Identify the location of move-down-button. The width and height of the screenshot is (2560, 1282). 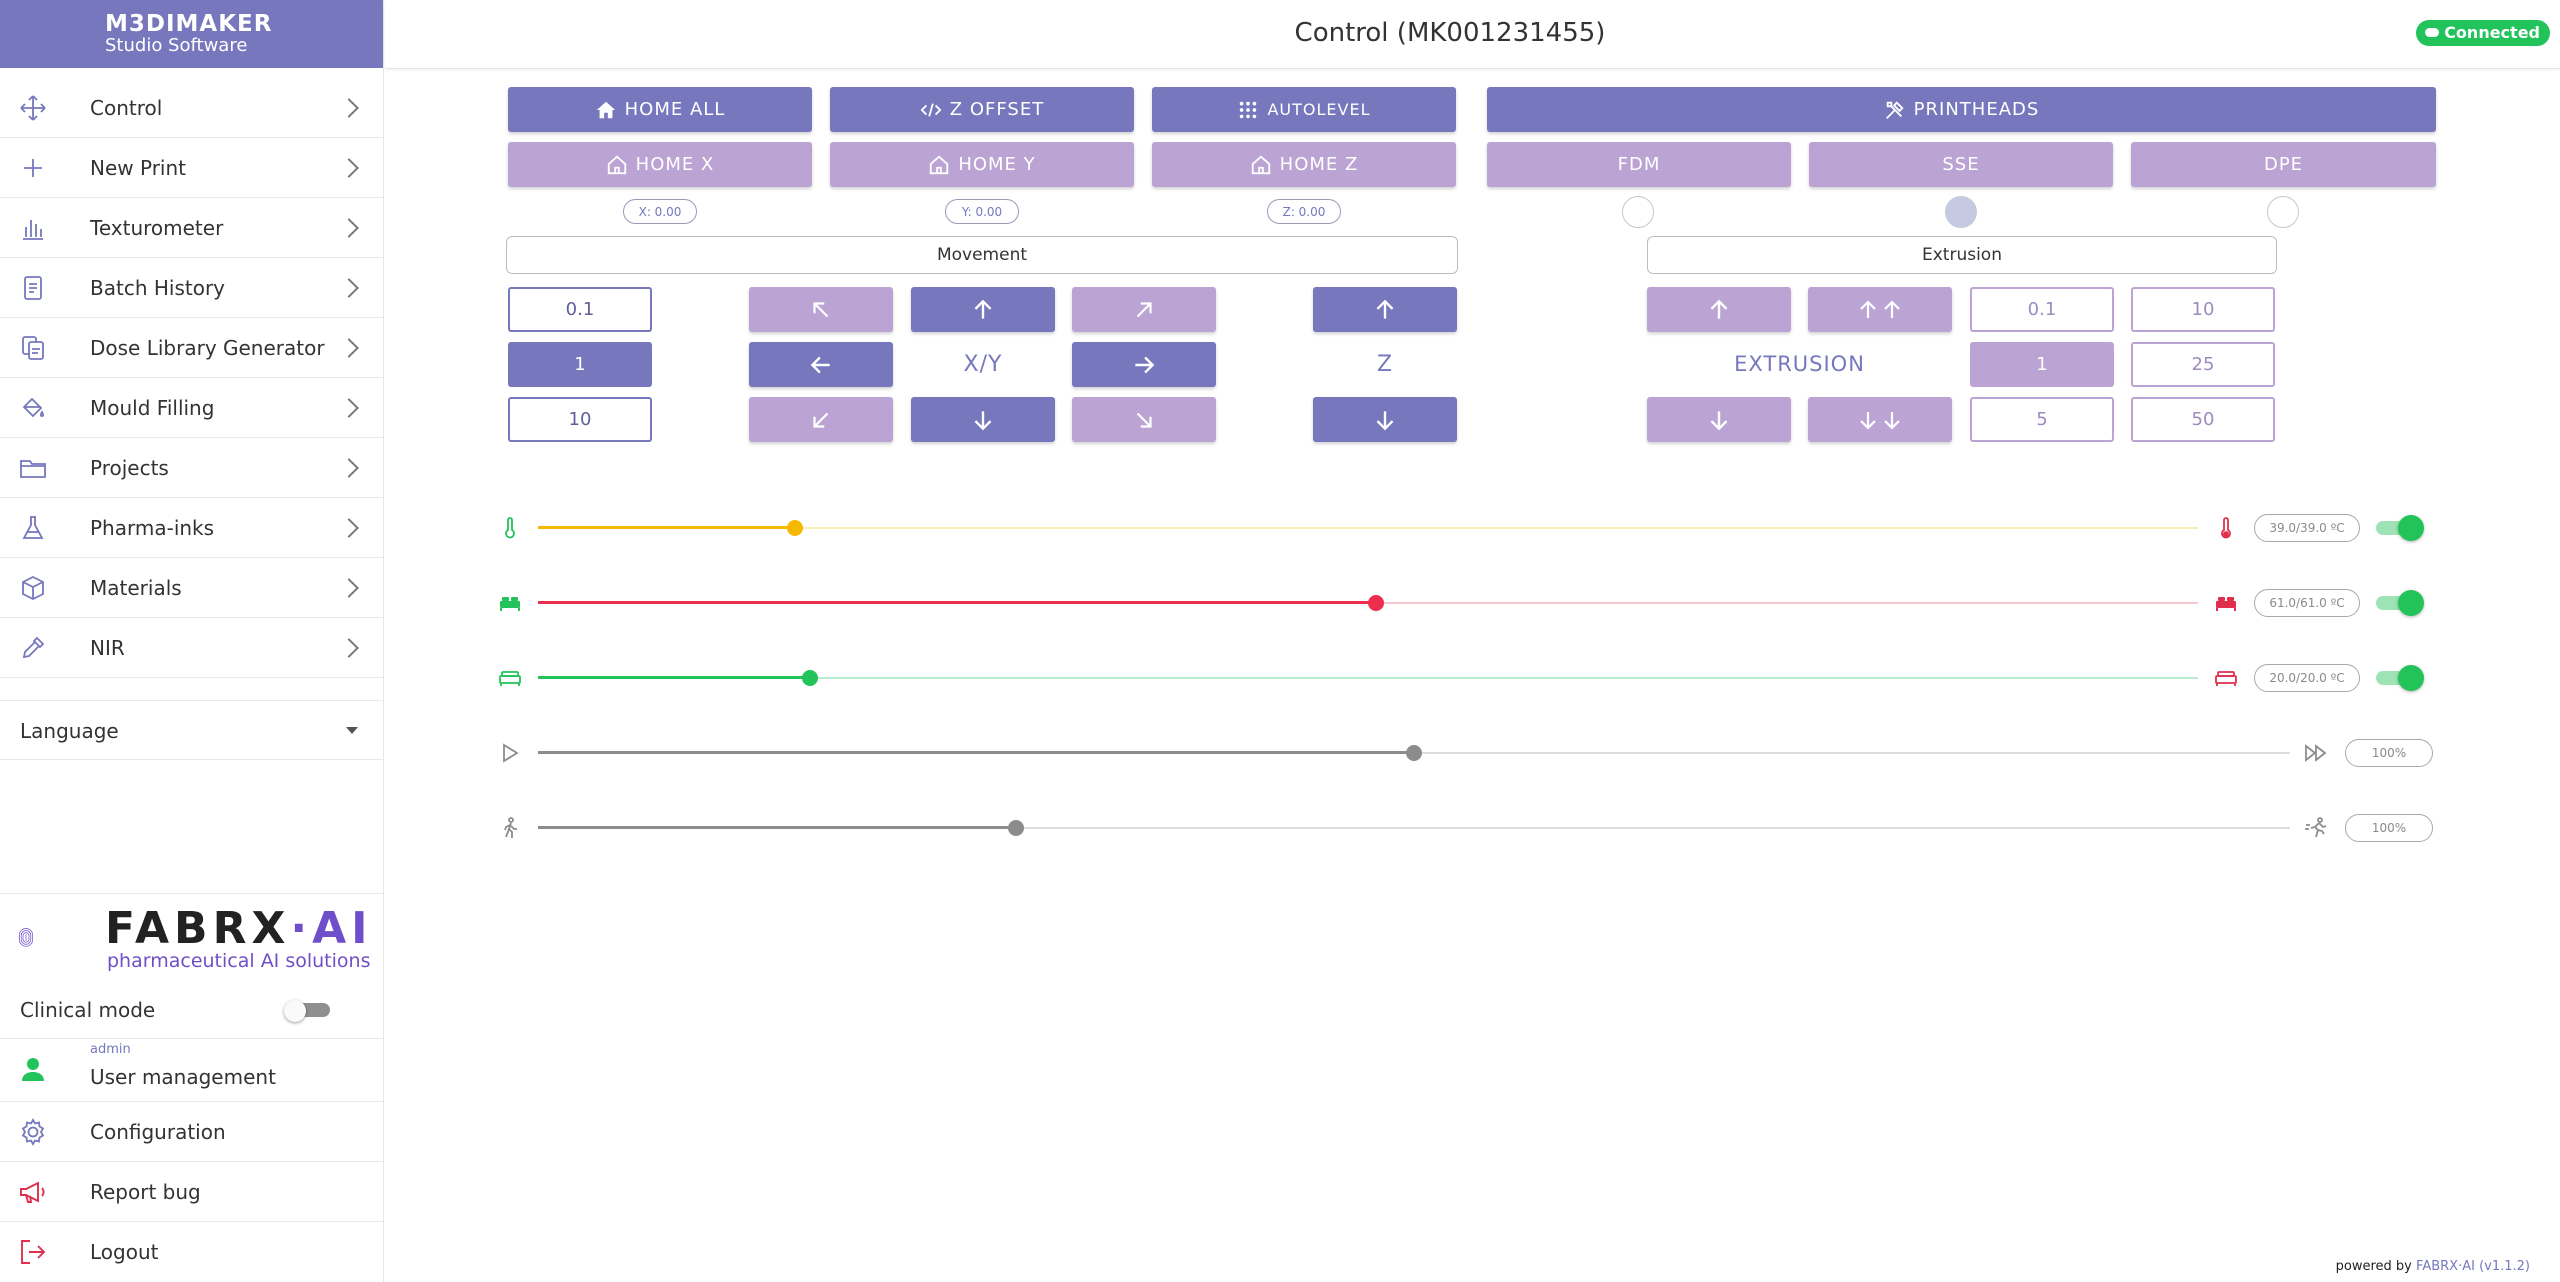
(983, 419).